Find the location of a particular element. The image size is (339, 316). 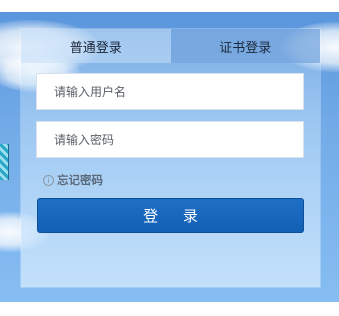

forgot-password-link: i 忘记密码 is located at coordinates (73, 180).